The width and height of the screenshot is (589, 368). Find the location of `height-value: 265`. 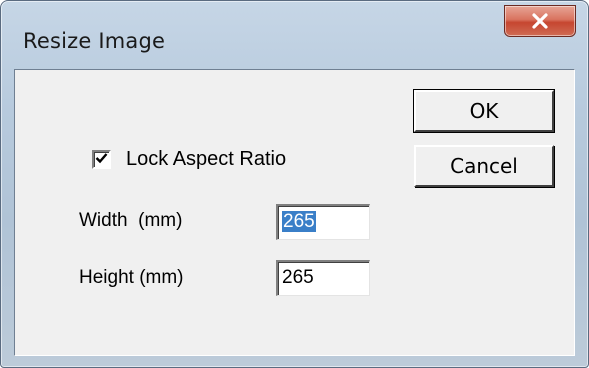

height-value: 265 is located at coordinates (298, 277).